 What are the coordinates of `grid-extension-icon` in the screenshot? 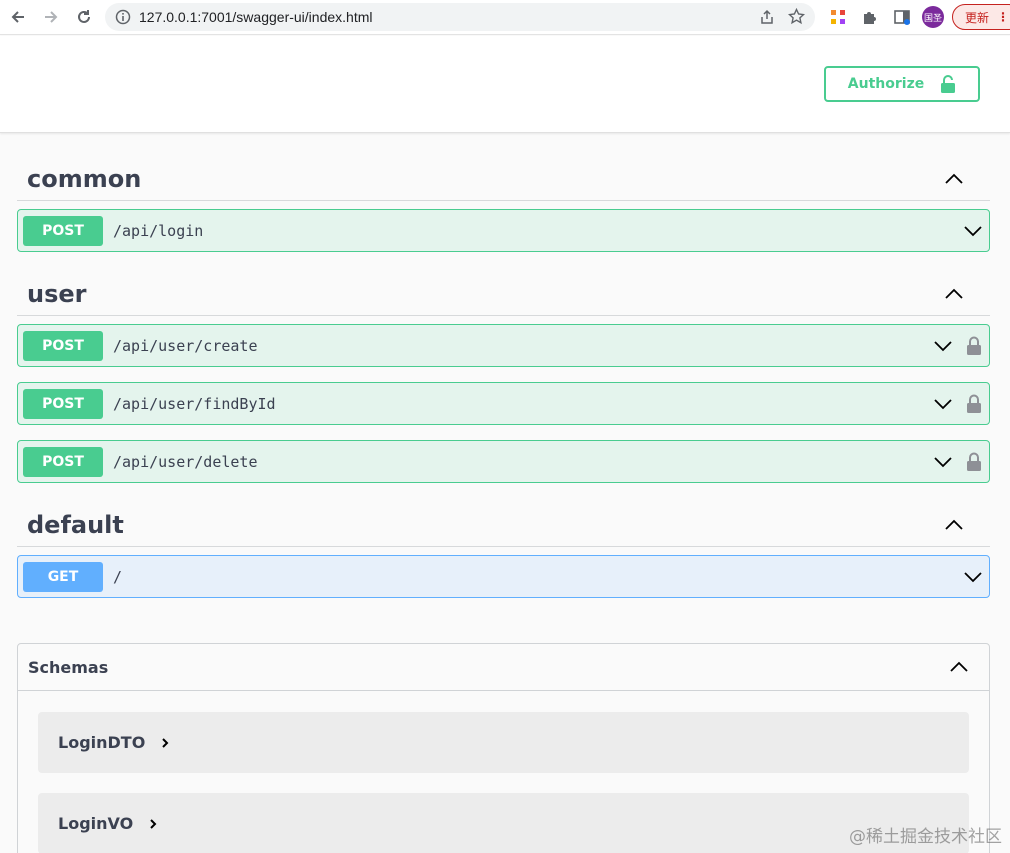 It's located at (838, 17).